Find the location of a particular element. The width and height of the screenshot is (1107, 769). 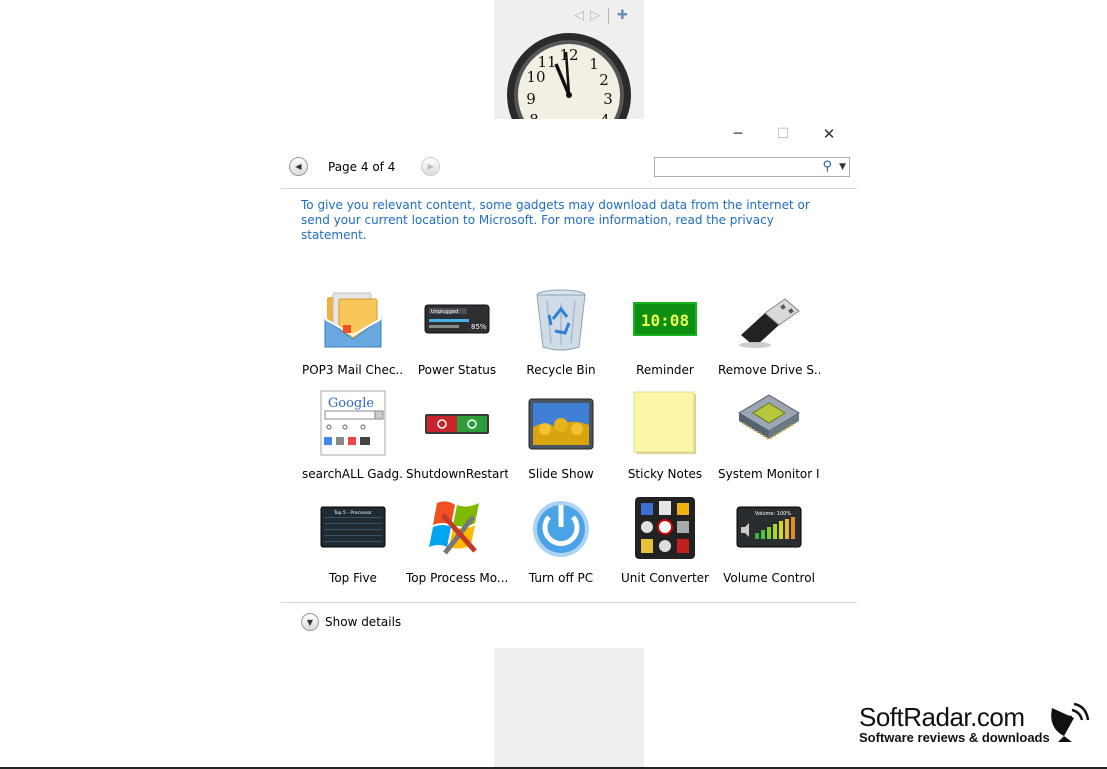

gadget-tile: Slide Show is located at coordinates (561, 441).